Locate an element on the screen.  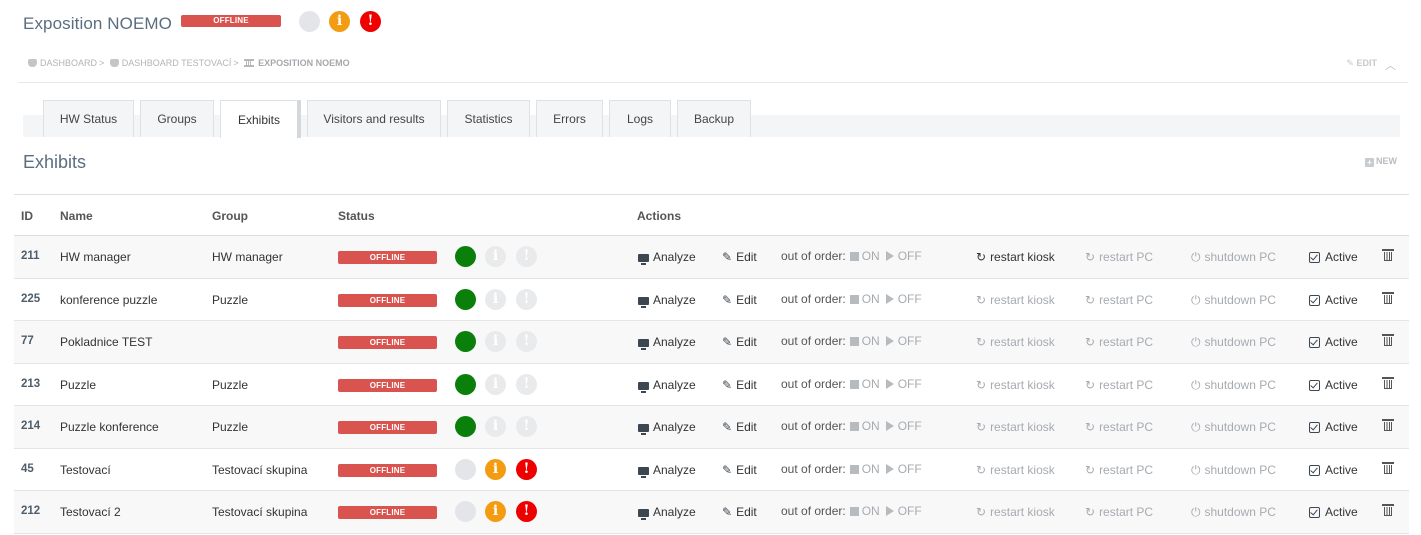
tab-groups: Groups is located at coordinates (177, 118).